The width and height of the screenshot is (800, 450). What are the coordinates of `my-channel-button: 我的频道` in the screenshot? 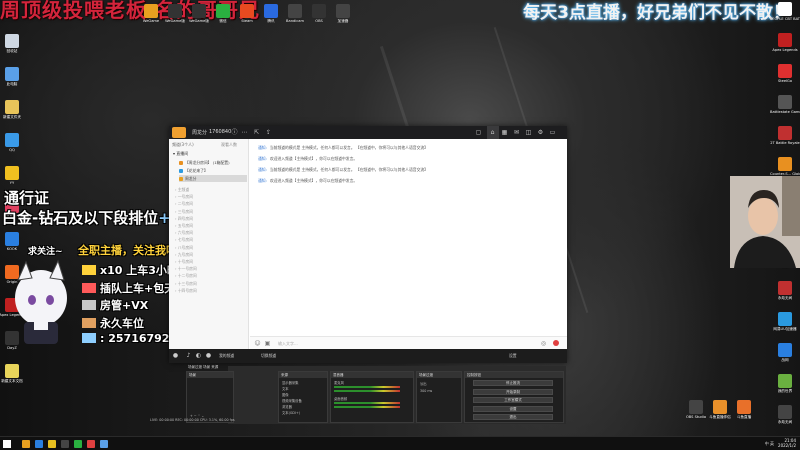 It's located at (226, 356).